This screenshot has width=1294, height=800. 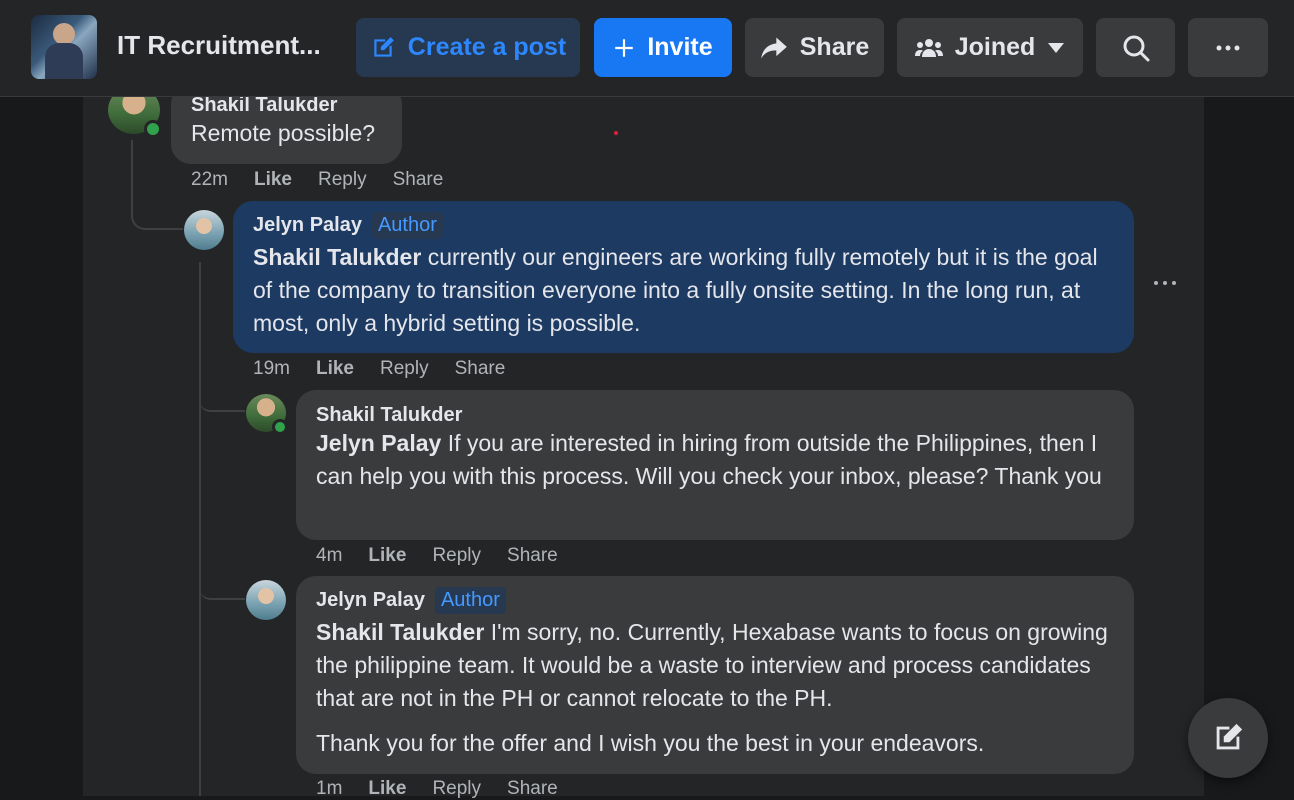 I want to click on comment-actions: 1m Like Reply Share, so click(x=450, y=789).